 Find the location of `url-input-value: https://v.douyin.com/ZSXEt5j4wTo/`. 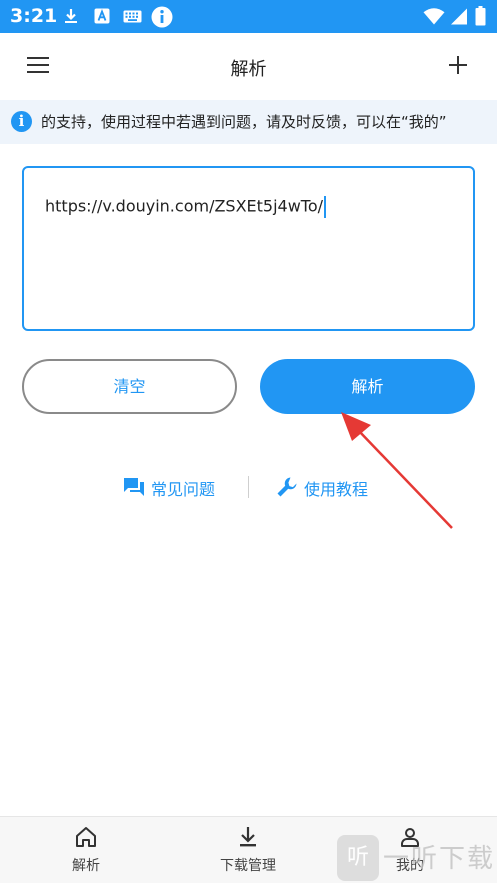

url-input-value: https://v.douyin.com/ZSXEt5j4wTo/ is located at coordinates (186, 207).